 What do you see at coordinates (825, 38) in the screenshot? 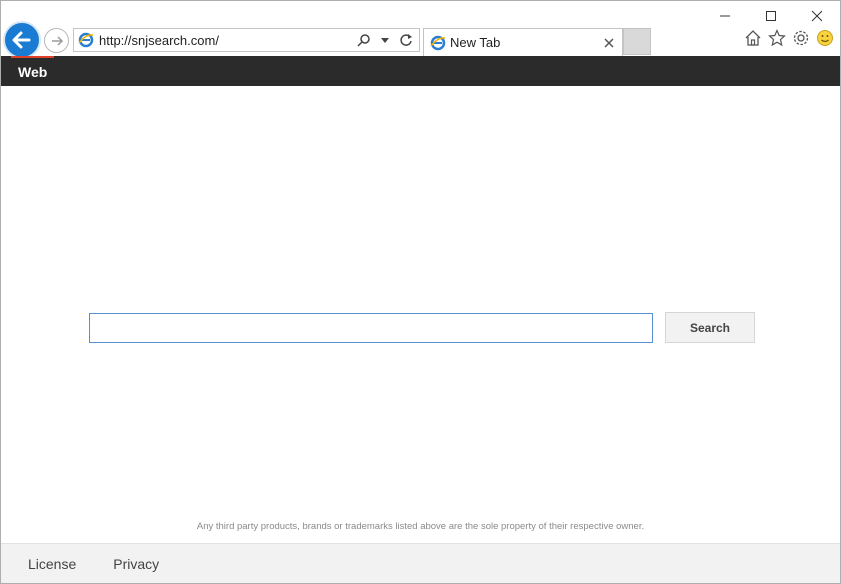
I see `smiley-icon` at bounding box center [825, 38].